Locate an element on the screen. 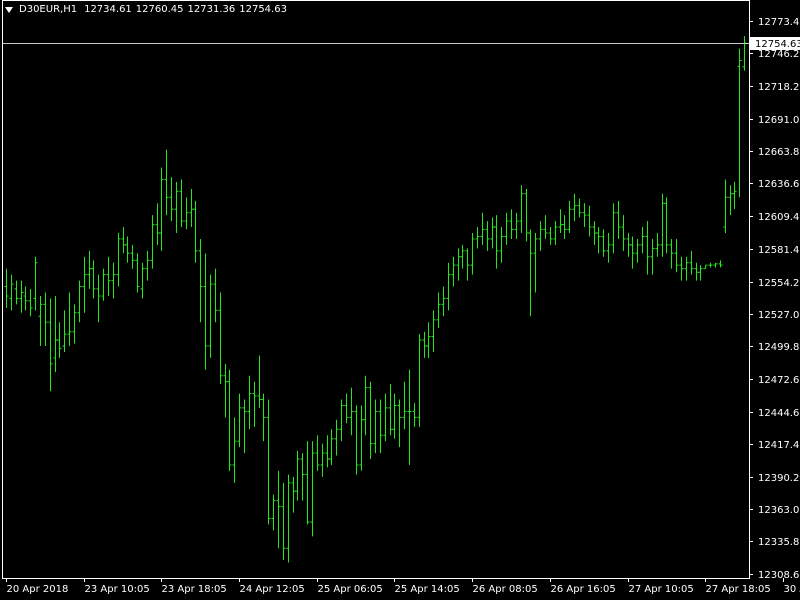  y-tick-label: 12773.40 is located at coordinates (779, 22).